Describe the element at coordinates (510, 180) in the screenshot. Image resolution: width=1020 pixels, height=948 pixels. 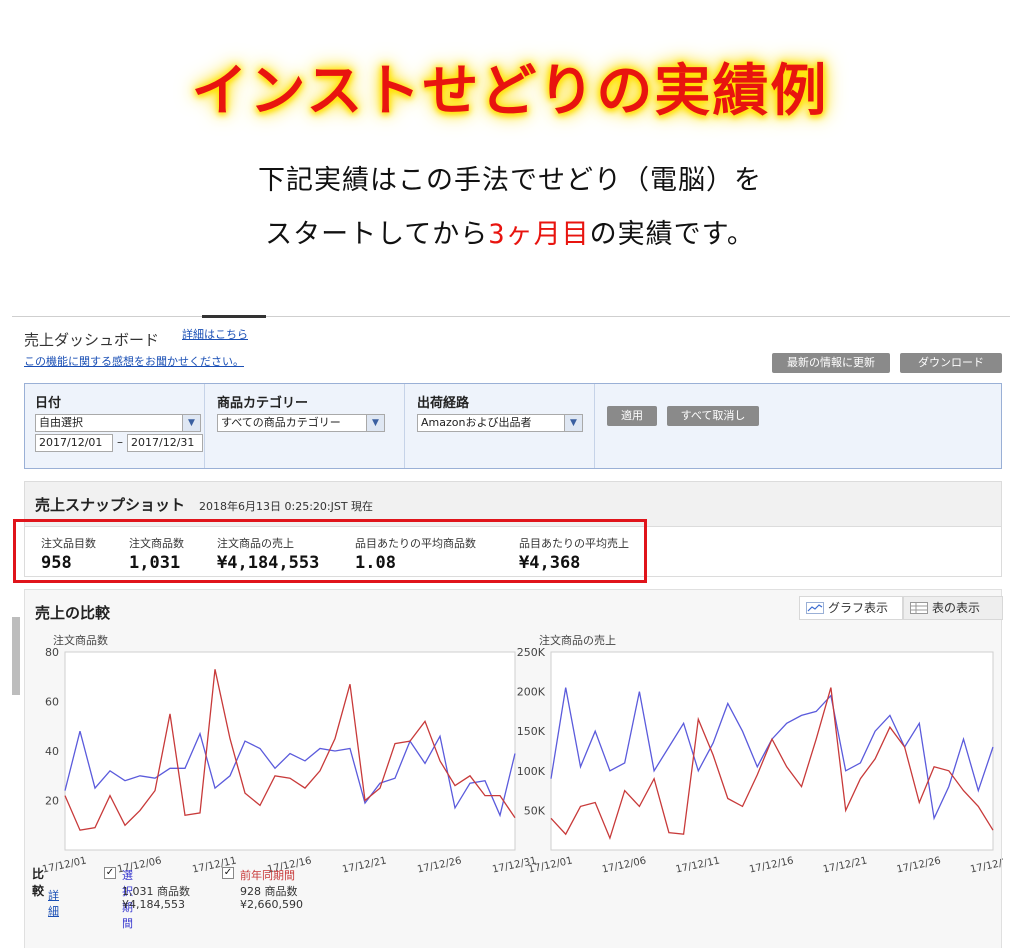
I see `intro-line-1: 下記実績はこの手法でせどり（電脳）を` at that location.